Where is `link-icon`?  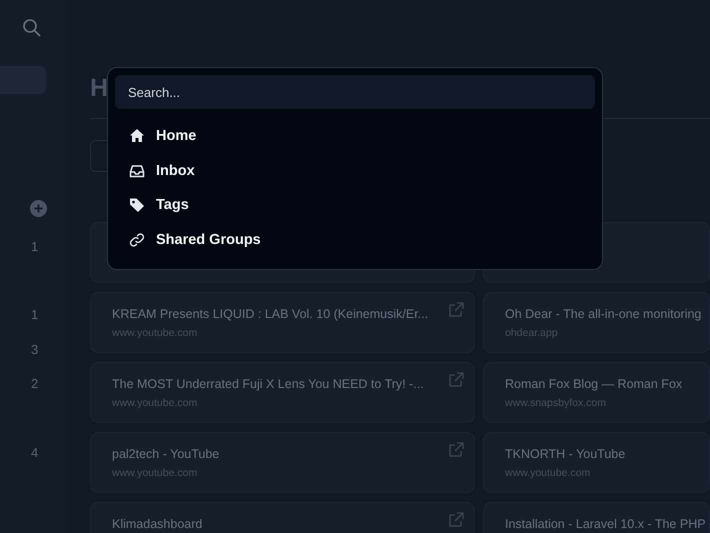
link-icon is located at coordinates (137, 240).